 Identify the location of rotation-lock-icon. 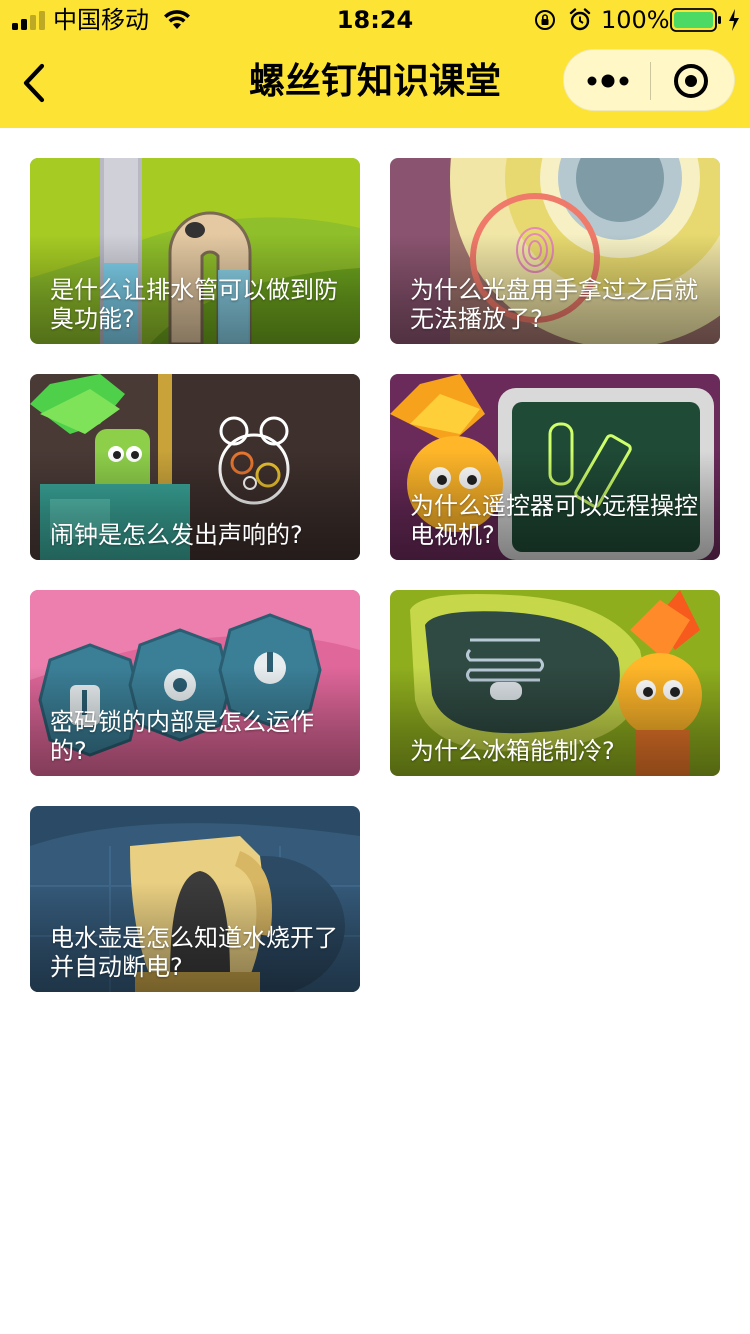
(545, 20).